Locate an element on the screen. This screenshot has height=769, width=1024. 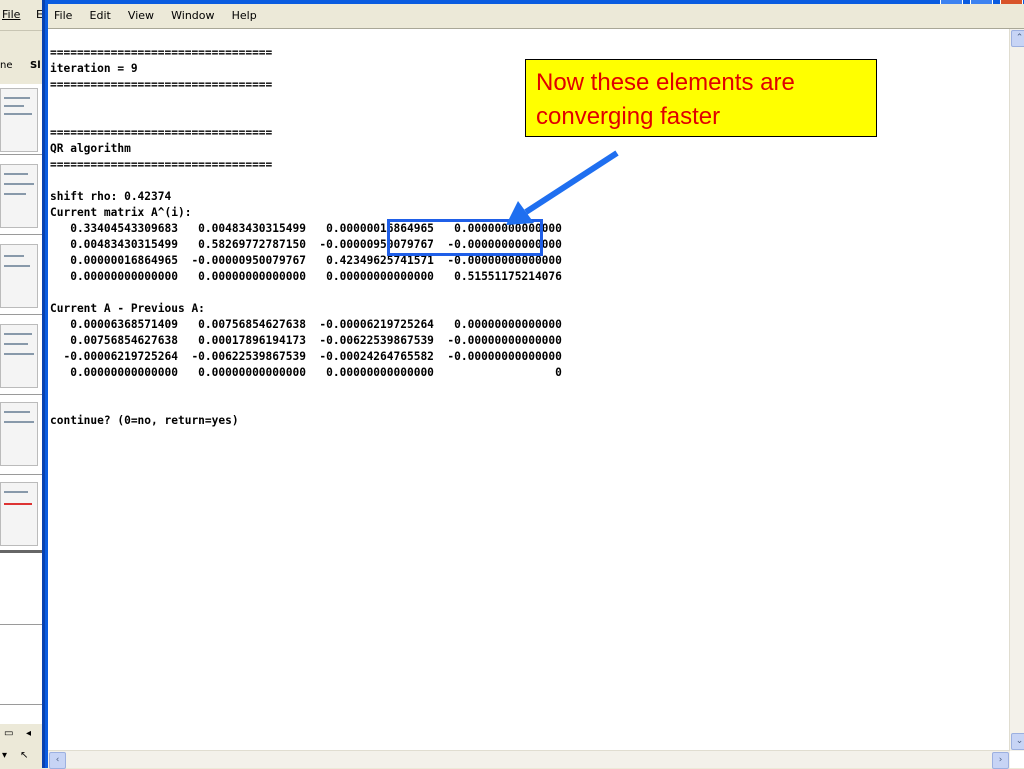
console-line: shift rho: 0.42374 is located at coordinates (111, 196).